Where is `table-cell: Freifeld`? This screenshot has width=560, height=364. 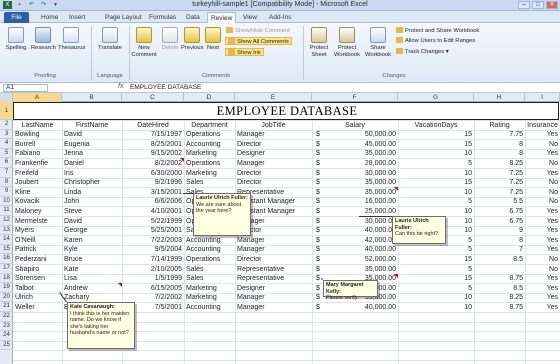
table-cell: Freifeld is located at coordinates (37, 173).